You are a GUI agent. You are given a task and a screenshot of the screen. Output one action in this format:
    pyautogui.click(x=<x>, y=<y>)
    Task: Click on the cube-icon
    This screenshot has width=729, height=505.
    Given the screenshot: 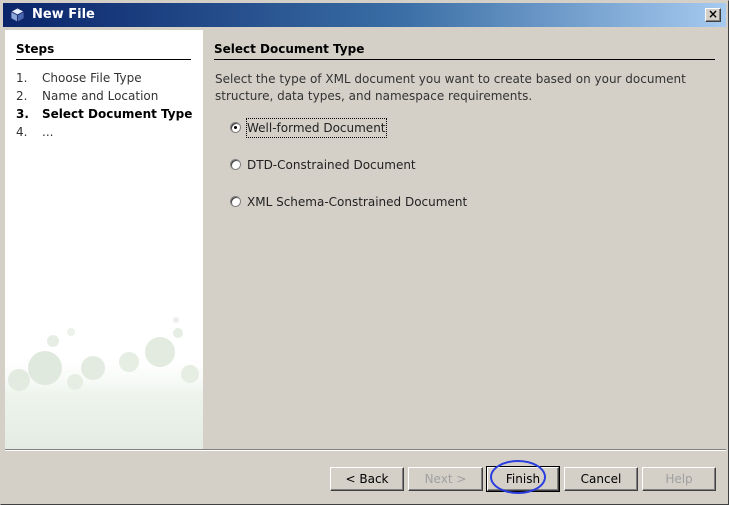 What is the action you would take?
    pyautogui.click(x=17, y=15)
    